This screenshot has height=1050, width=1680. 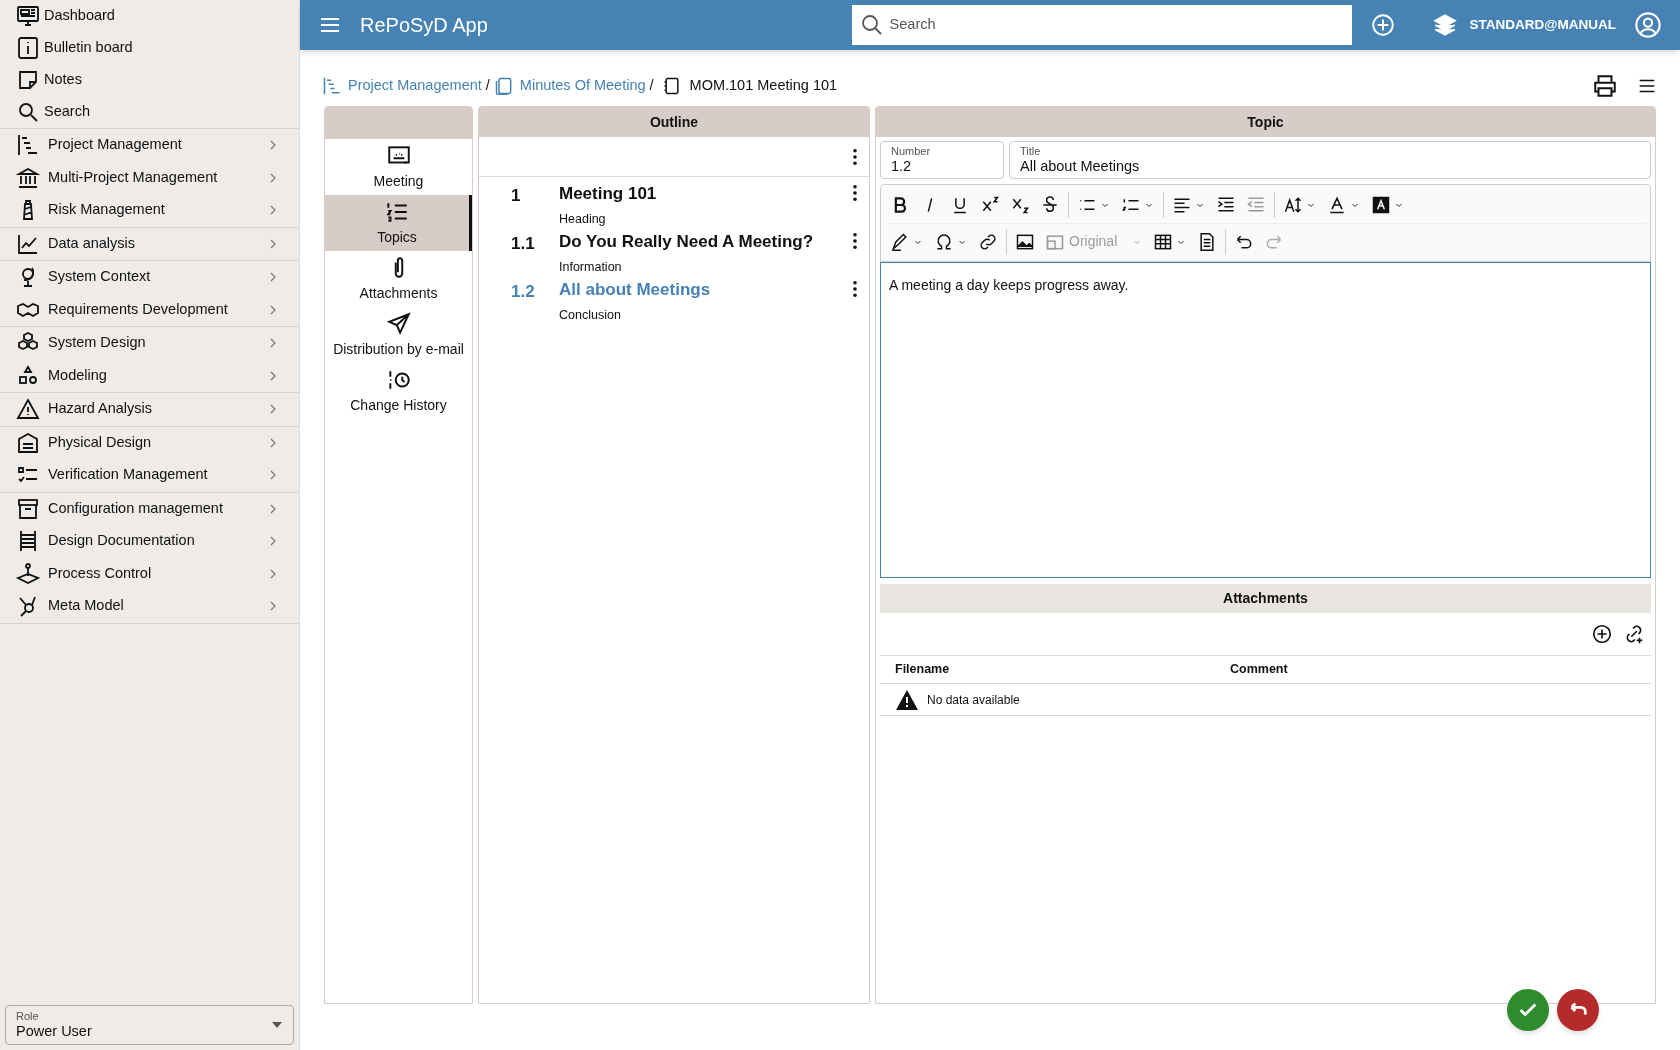 What do you see at coordinates (1293, 205) in the screenshot?
I see `font-size-icon` at bounding box center [1293, 205].